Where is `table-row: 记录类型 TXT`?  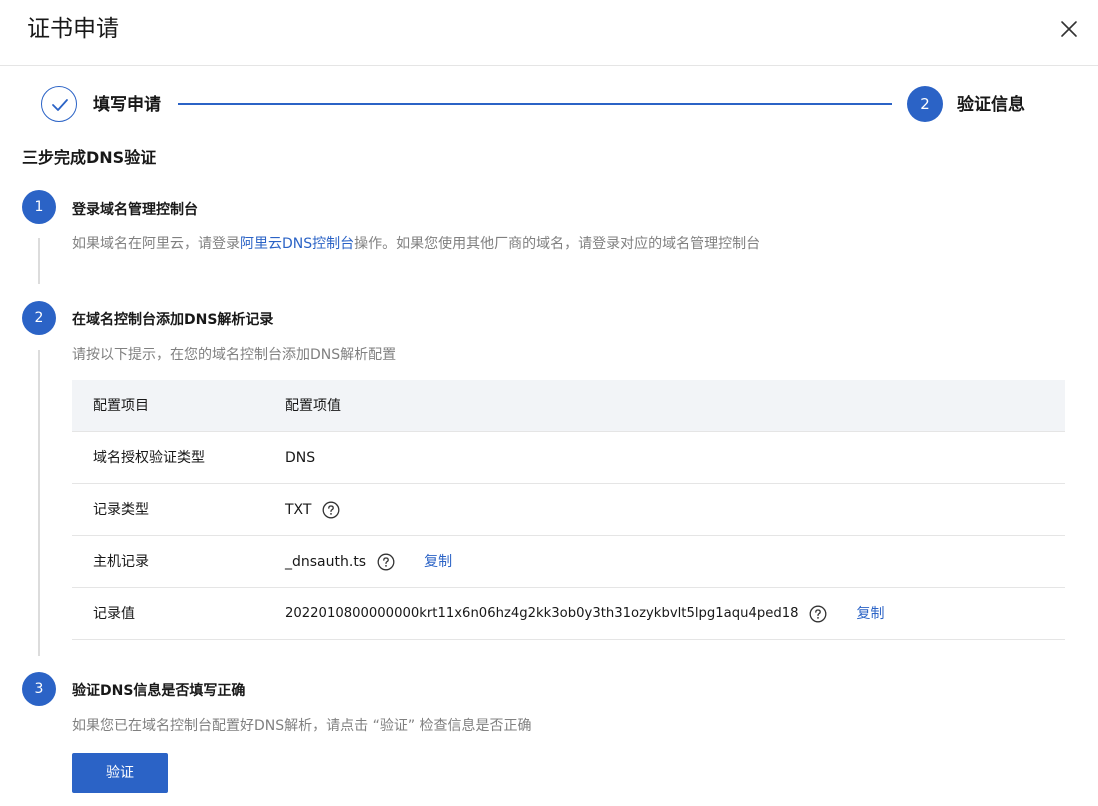 table-row: 记录类型 TXT is located at coordinates (568, 510).